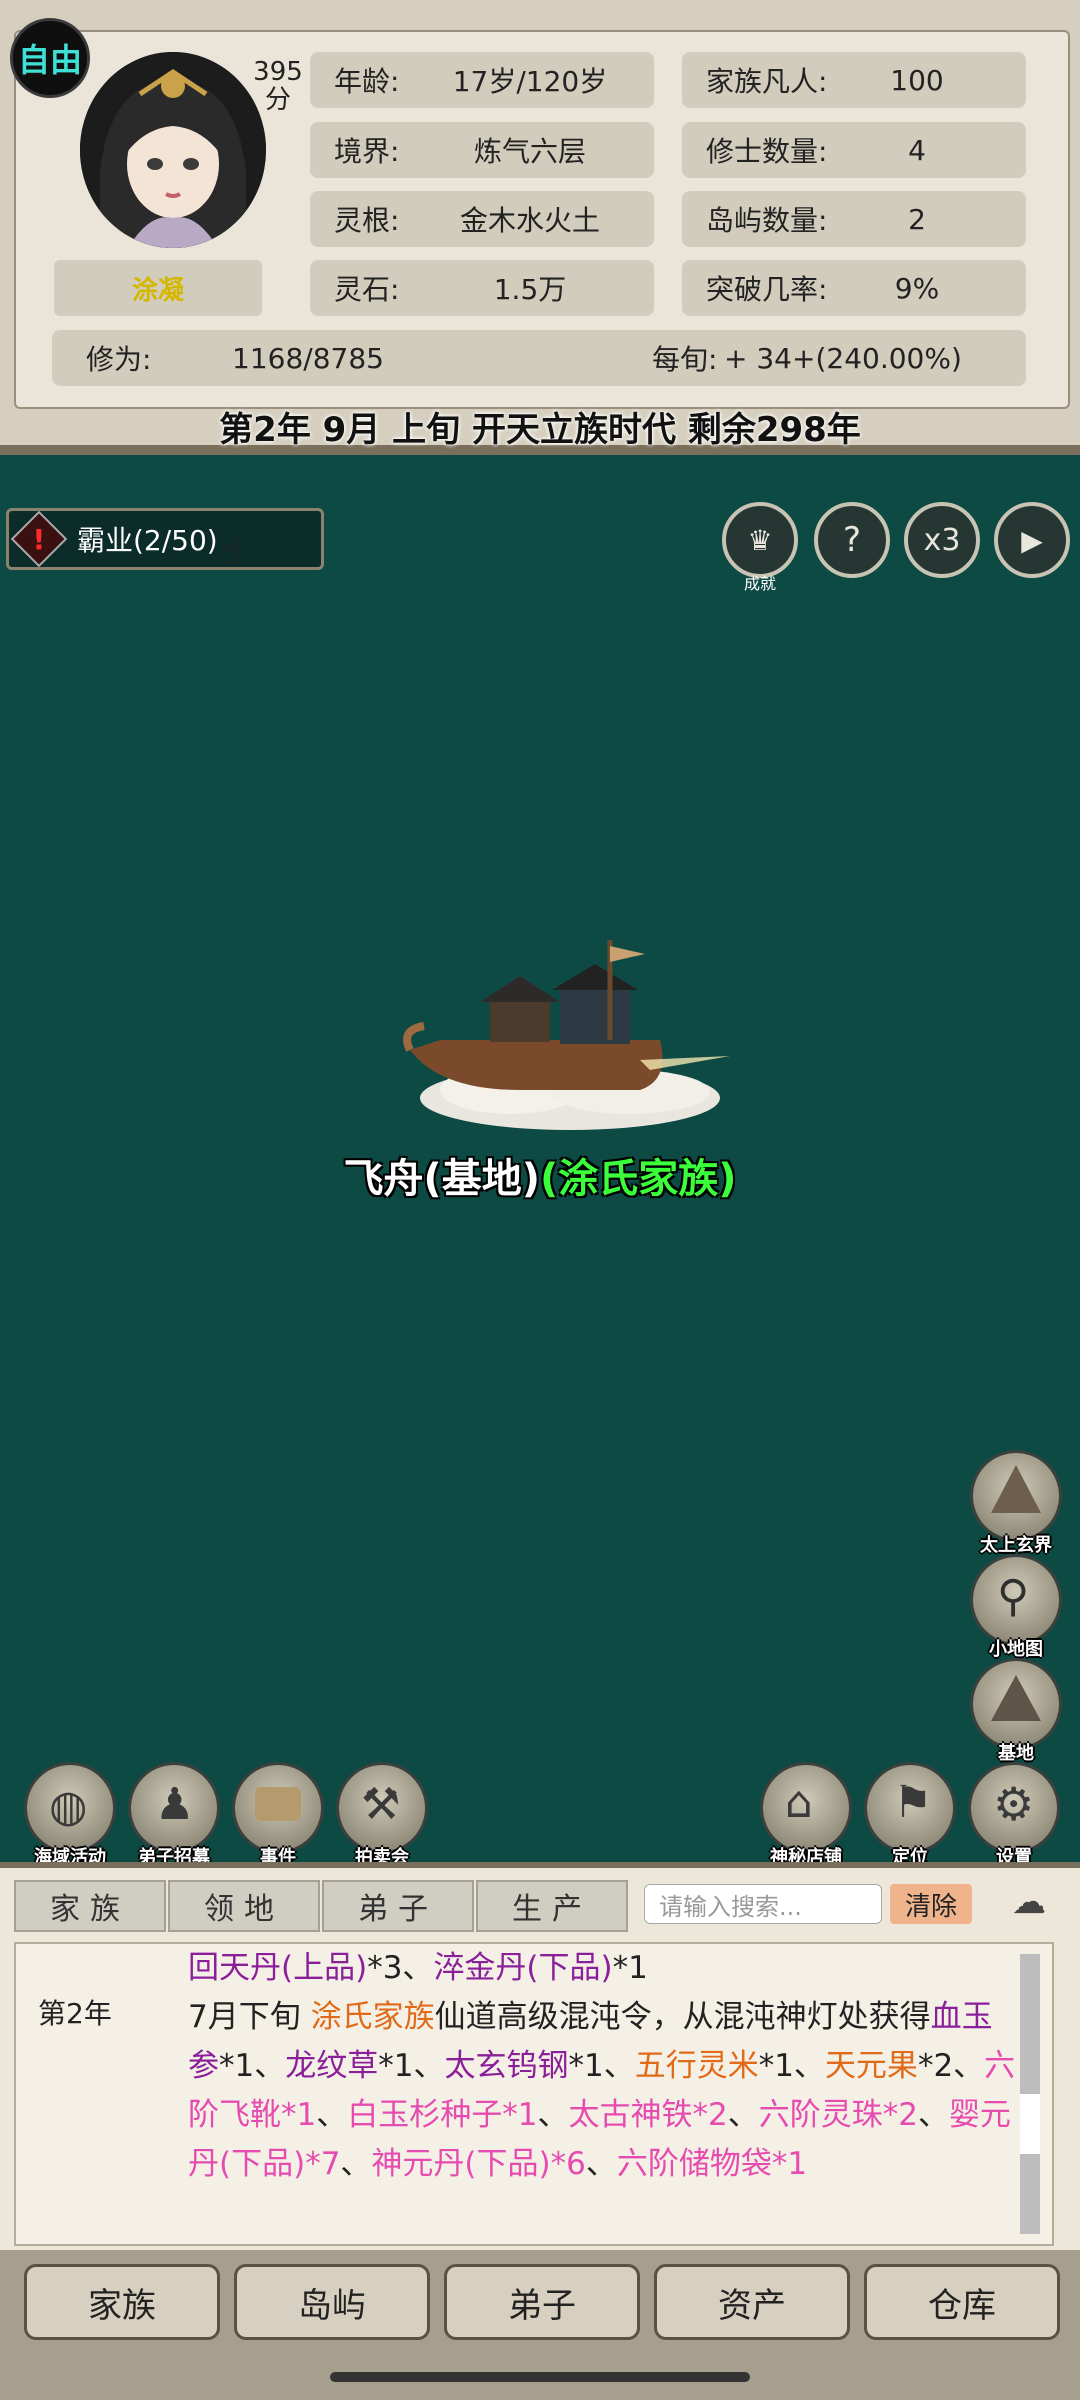 Image resolution: width=1080 pixels, height=2400 pixels. I want to click on locate-button: ⚑ 定位, so click(910, 1815).